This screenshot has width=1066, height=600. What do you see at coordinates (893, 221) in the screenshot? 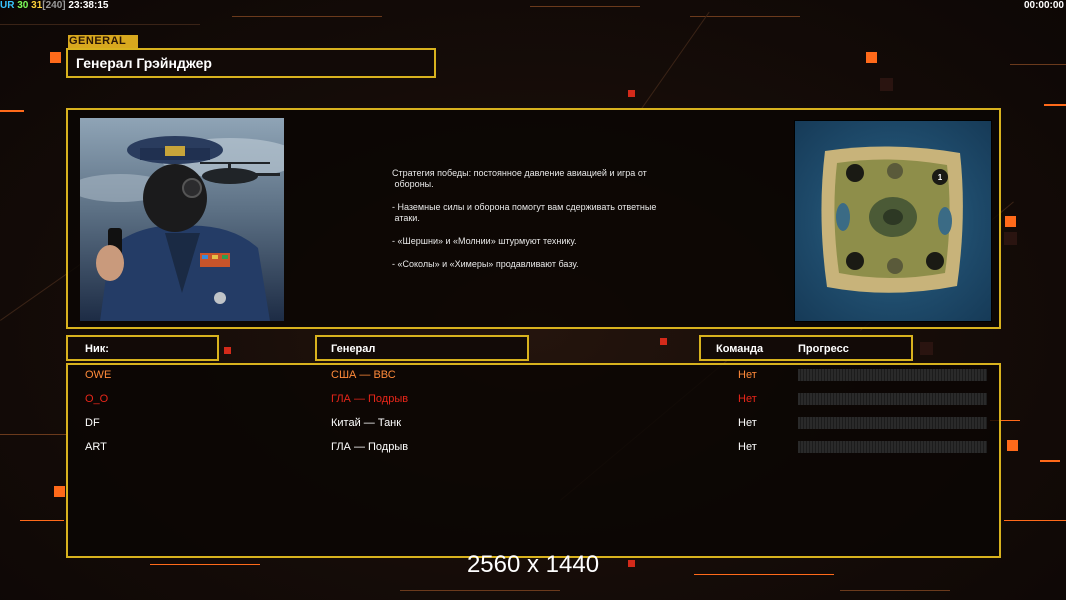
I see `map-preview: 1` at bounding box center [893, 221].